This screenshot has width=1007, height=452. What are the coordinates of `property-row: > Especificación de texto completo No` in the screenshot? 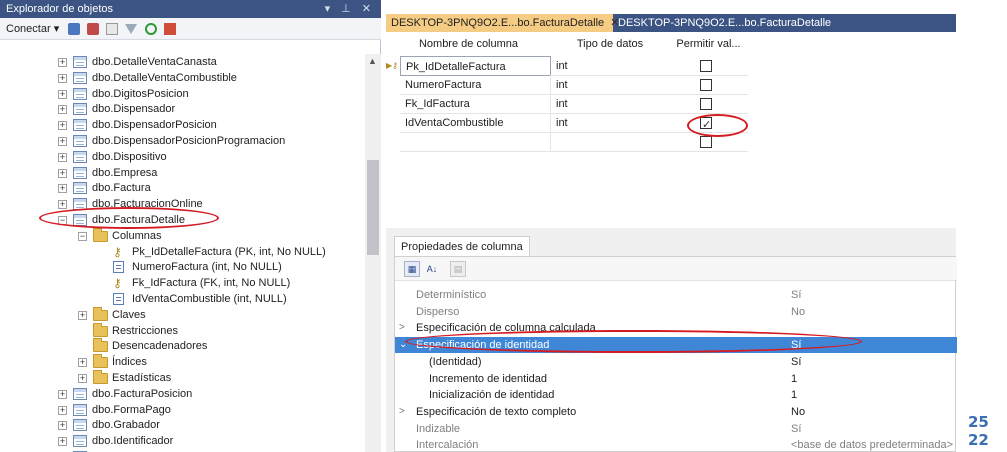 It's located at (676, 412).